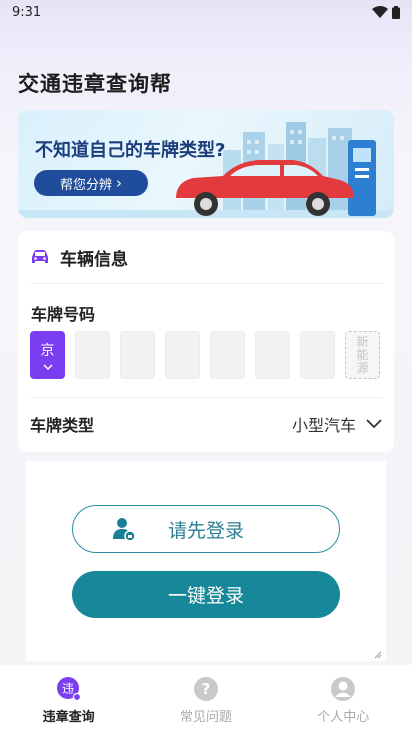 The height and width of the screenshot is (733, 412). I want to click on tab-label: 个人中心, so click(343, 717).